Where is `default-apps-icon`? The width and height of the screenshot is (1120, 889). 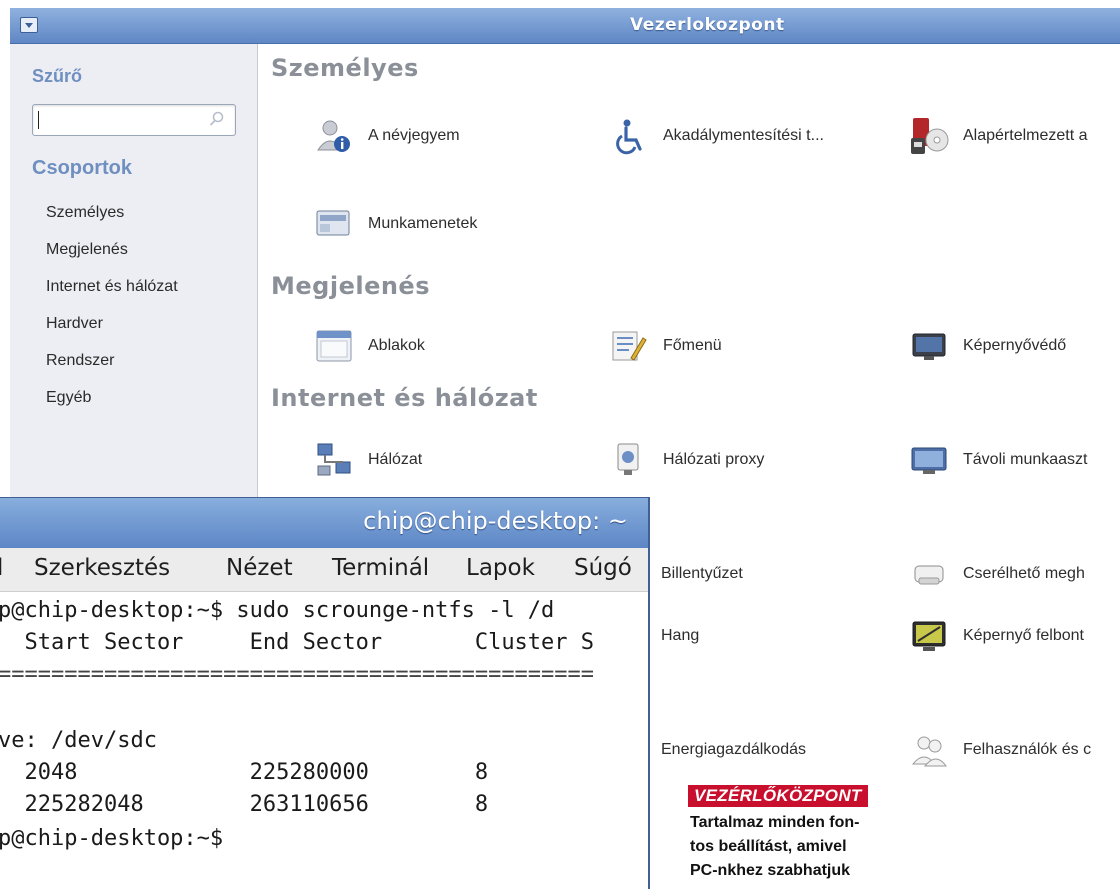 default-apps-icon is located at coordinates (930, 136).